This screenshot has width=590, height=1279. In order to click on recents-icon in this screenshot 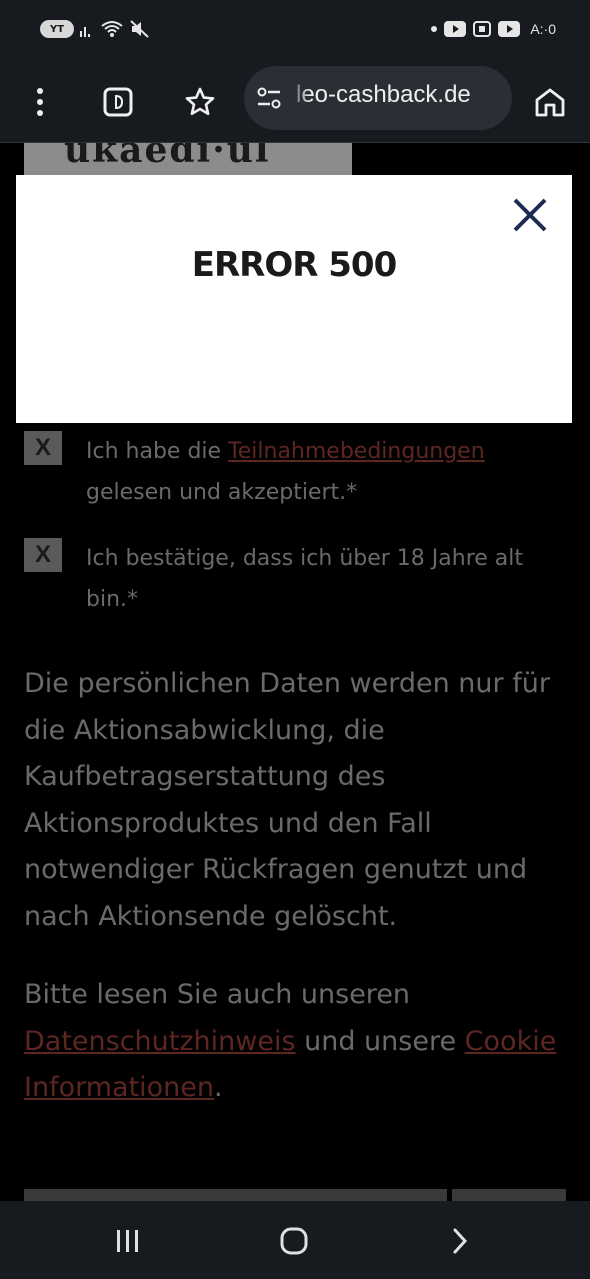, I will do `click(127, 1241)`.